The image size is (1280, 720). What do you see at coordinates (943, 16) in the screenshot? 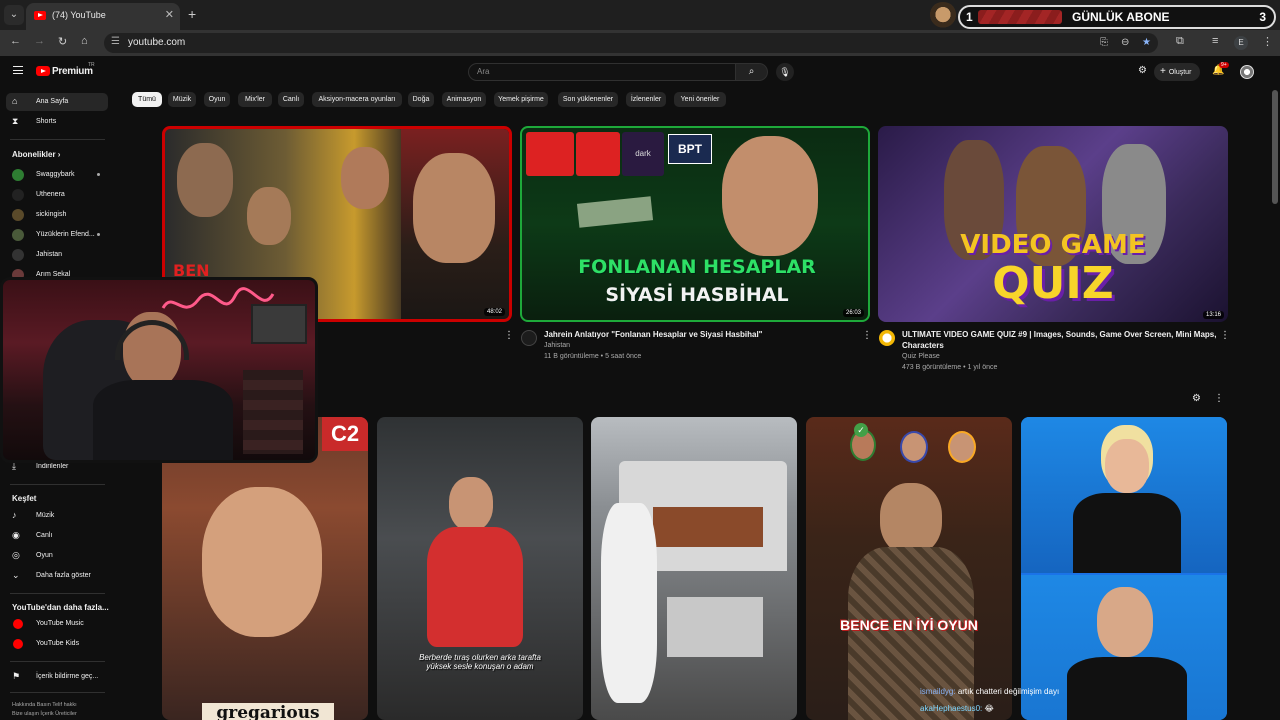
I see `streamer-mascot-icon` at bounding box center [943, 16].